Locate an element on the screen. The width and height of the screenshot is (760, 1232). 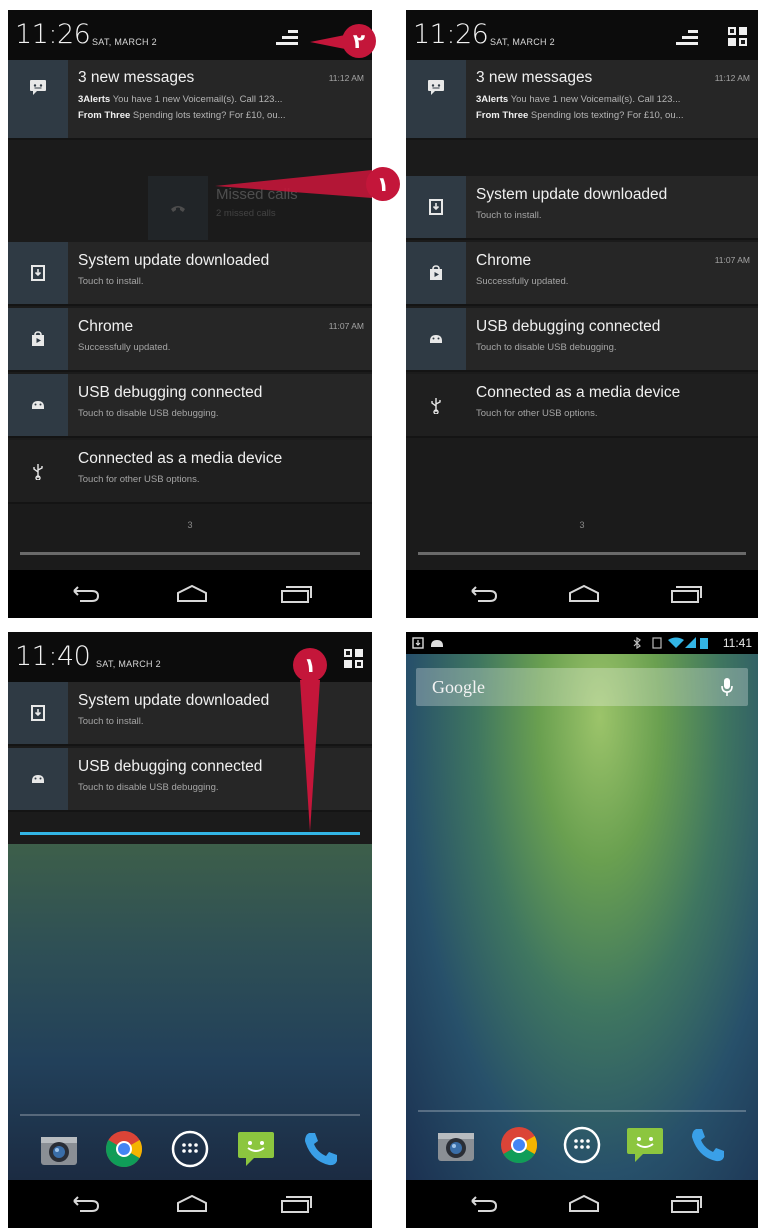
callout-arrow-drag is located at coordinates (310, 756).